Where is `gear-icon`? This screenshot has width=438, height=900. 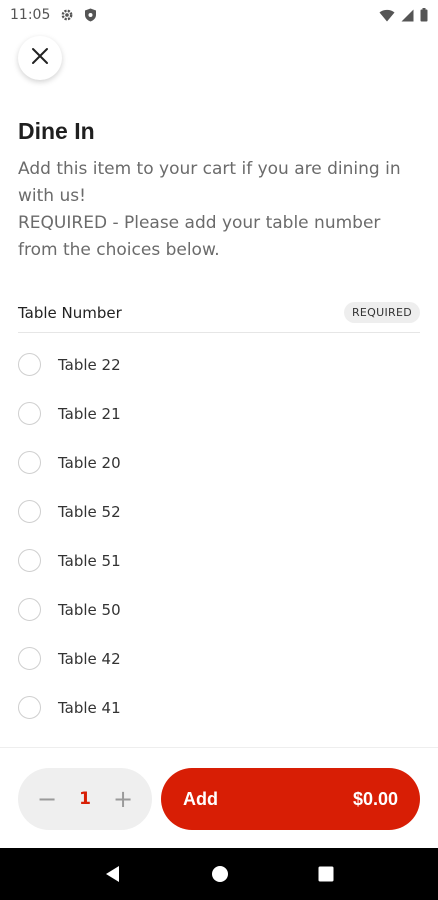 gear-icon is located at coordinates (67, 15).